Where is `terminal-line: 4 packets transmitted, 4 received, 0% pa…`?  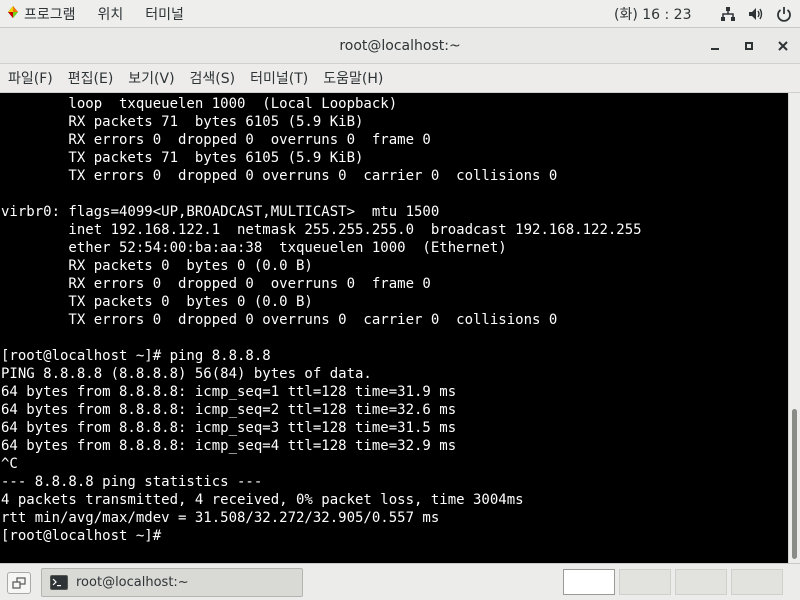
terminal-line: 4 packets transmitted, 4 received, 0% pa… is located at coordinates (262, 500).